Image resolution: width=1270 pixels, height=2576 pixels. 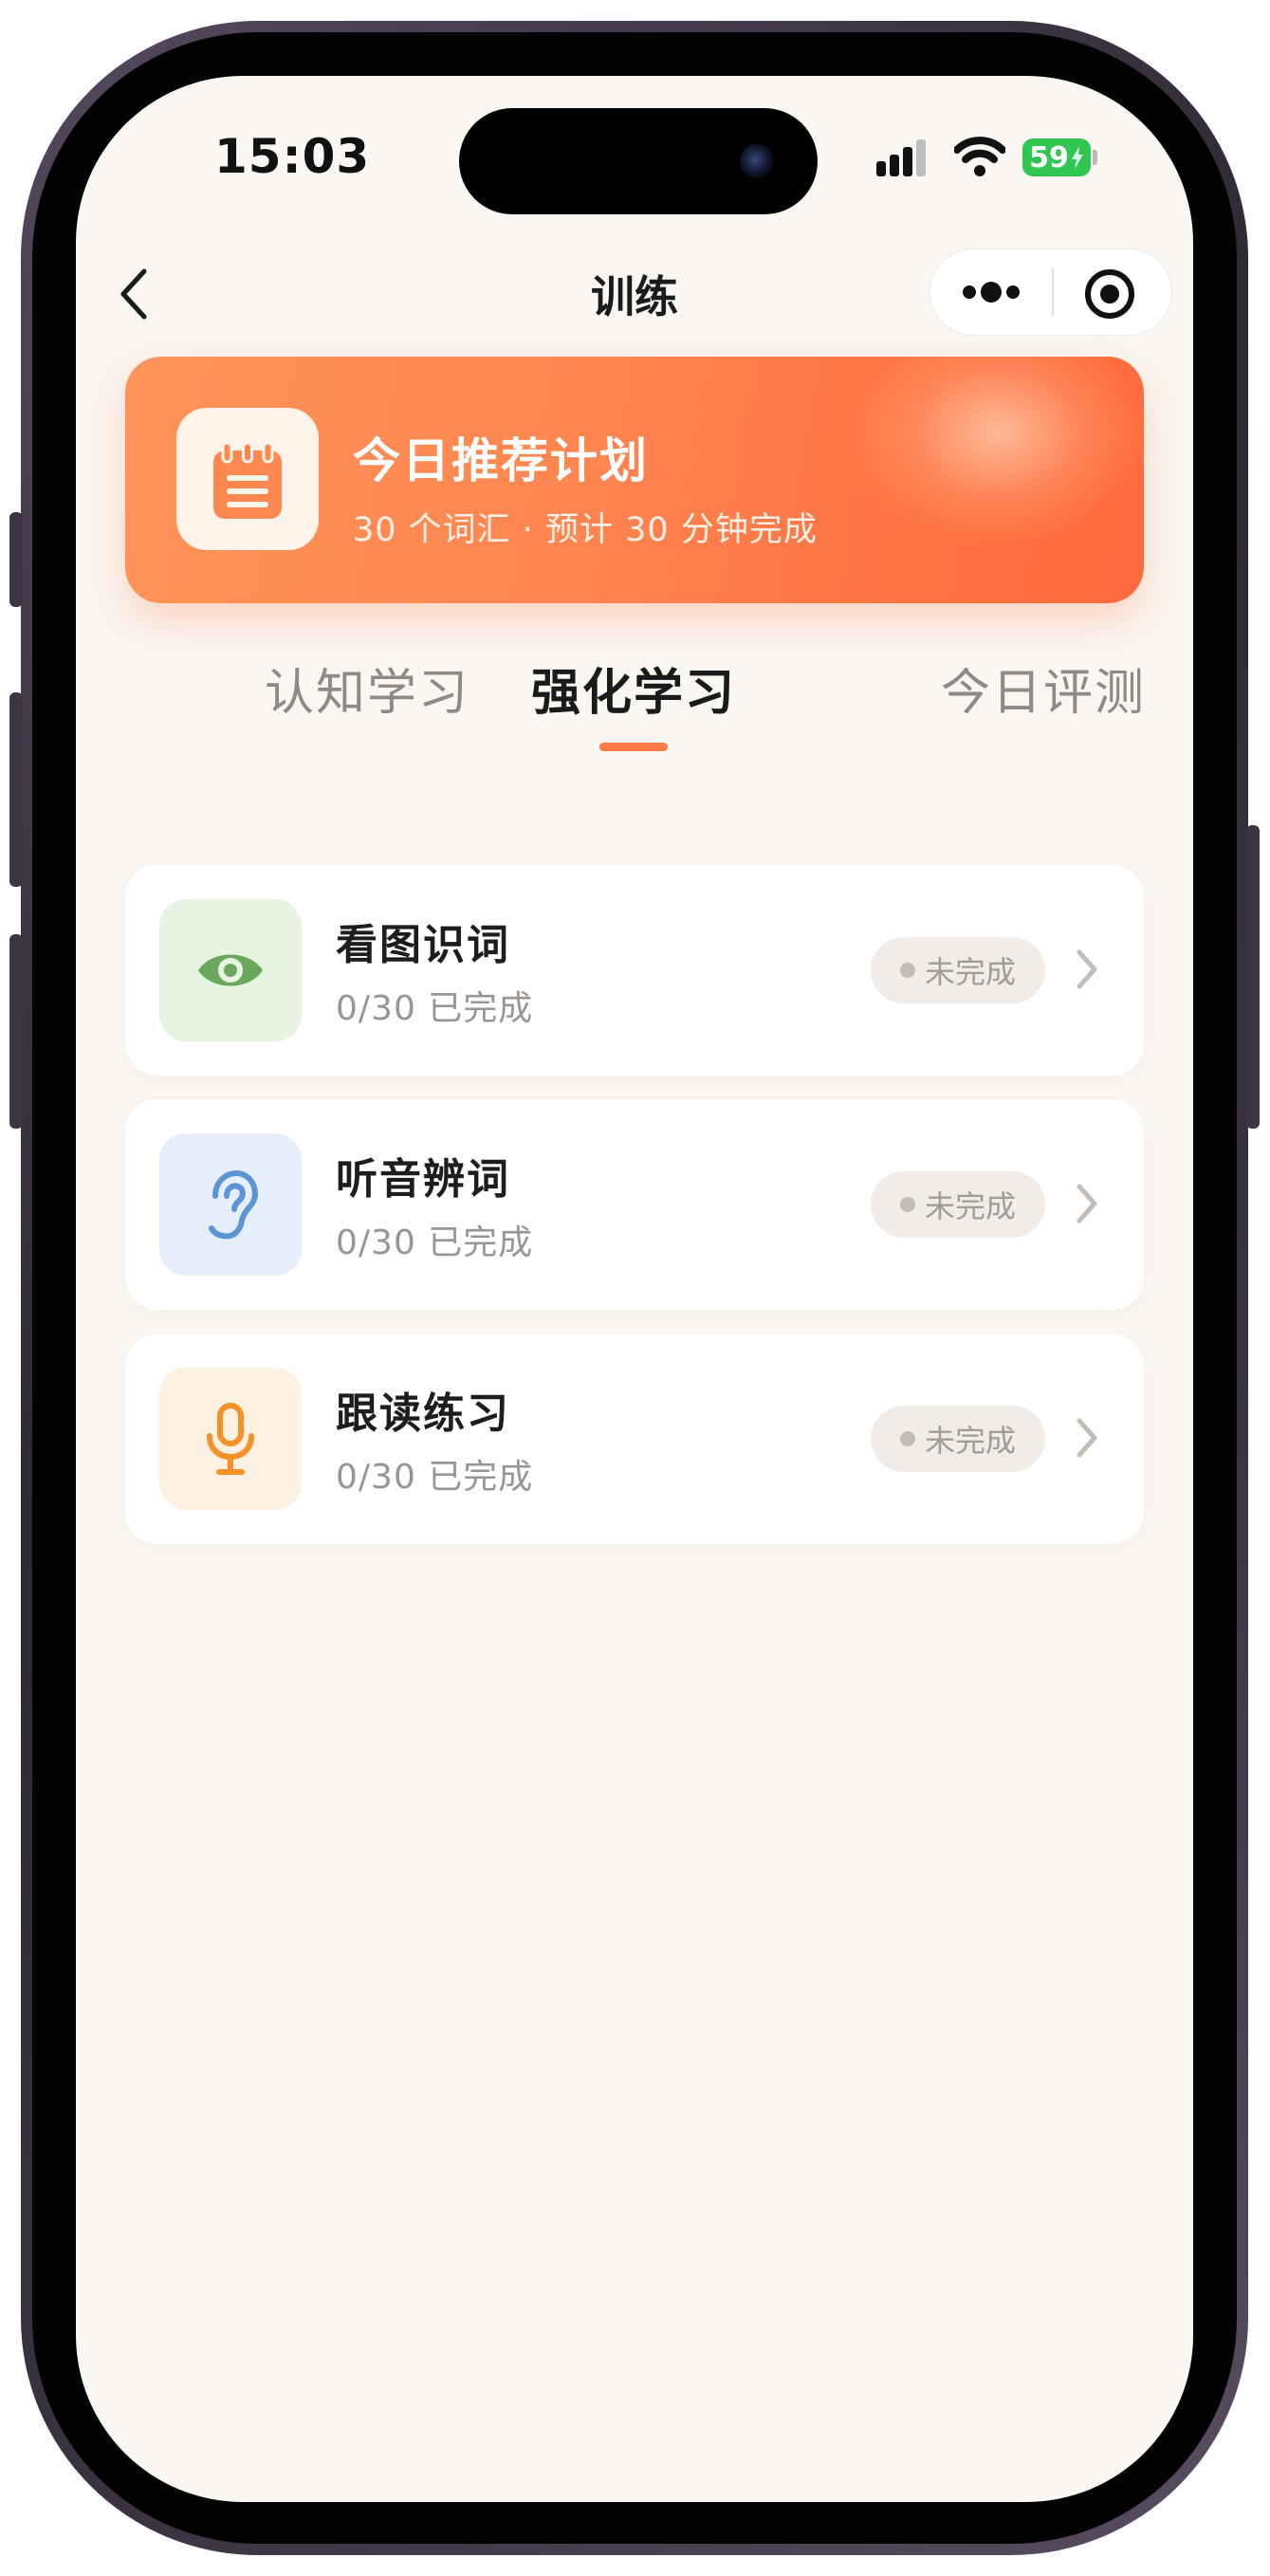 I want to click on target-circle-icon, so click(x=1109, y=294).